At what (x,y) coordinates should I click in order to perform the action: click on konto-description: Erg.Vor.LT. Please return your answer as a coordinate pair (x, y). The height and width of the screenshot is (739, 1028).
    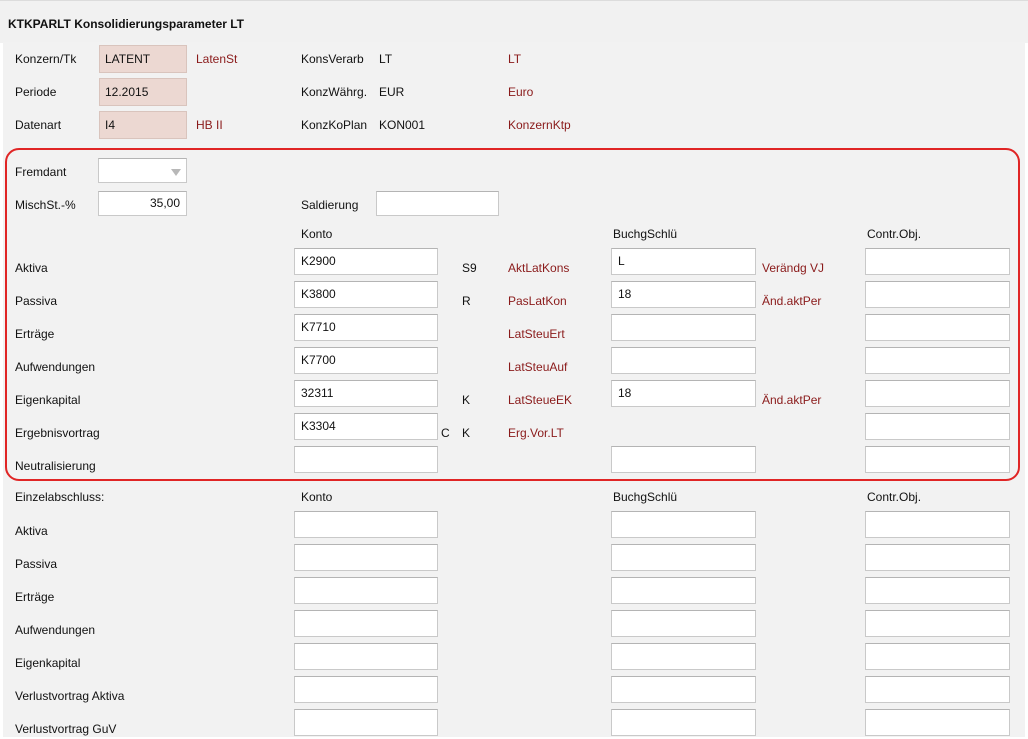
    Looking at the image, I should click on (536, 433).